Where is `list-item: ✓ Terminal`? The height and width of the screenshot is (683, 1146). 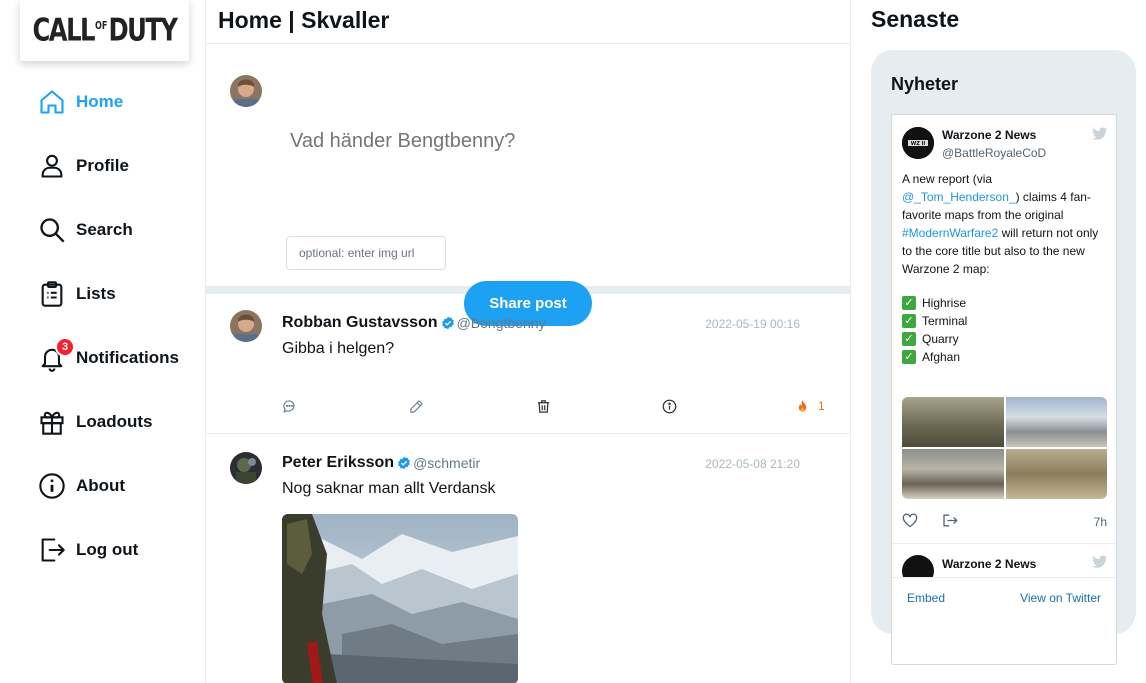
list-item: ✓ Terminal is located at coordinates (934, 321).